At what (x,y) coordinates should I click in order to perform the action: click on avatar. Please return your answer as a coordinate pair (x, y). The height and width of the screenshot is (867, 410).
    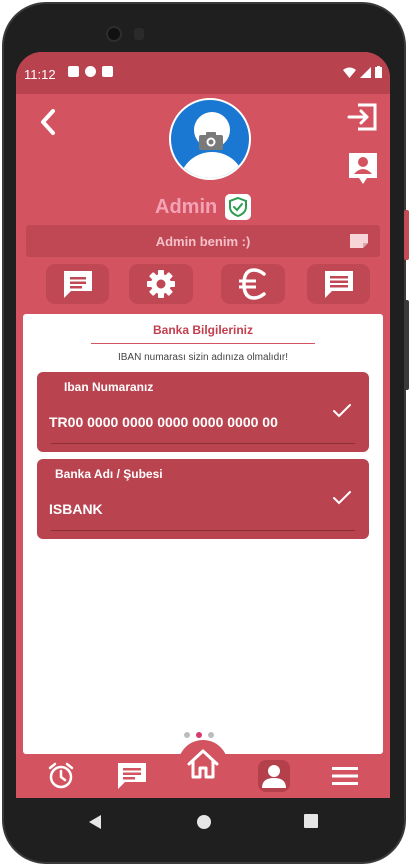
    Looking at the image, I should click on (210, 139).